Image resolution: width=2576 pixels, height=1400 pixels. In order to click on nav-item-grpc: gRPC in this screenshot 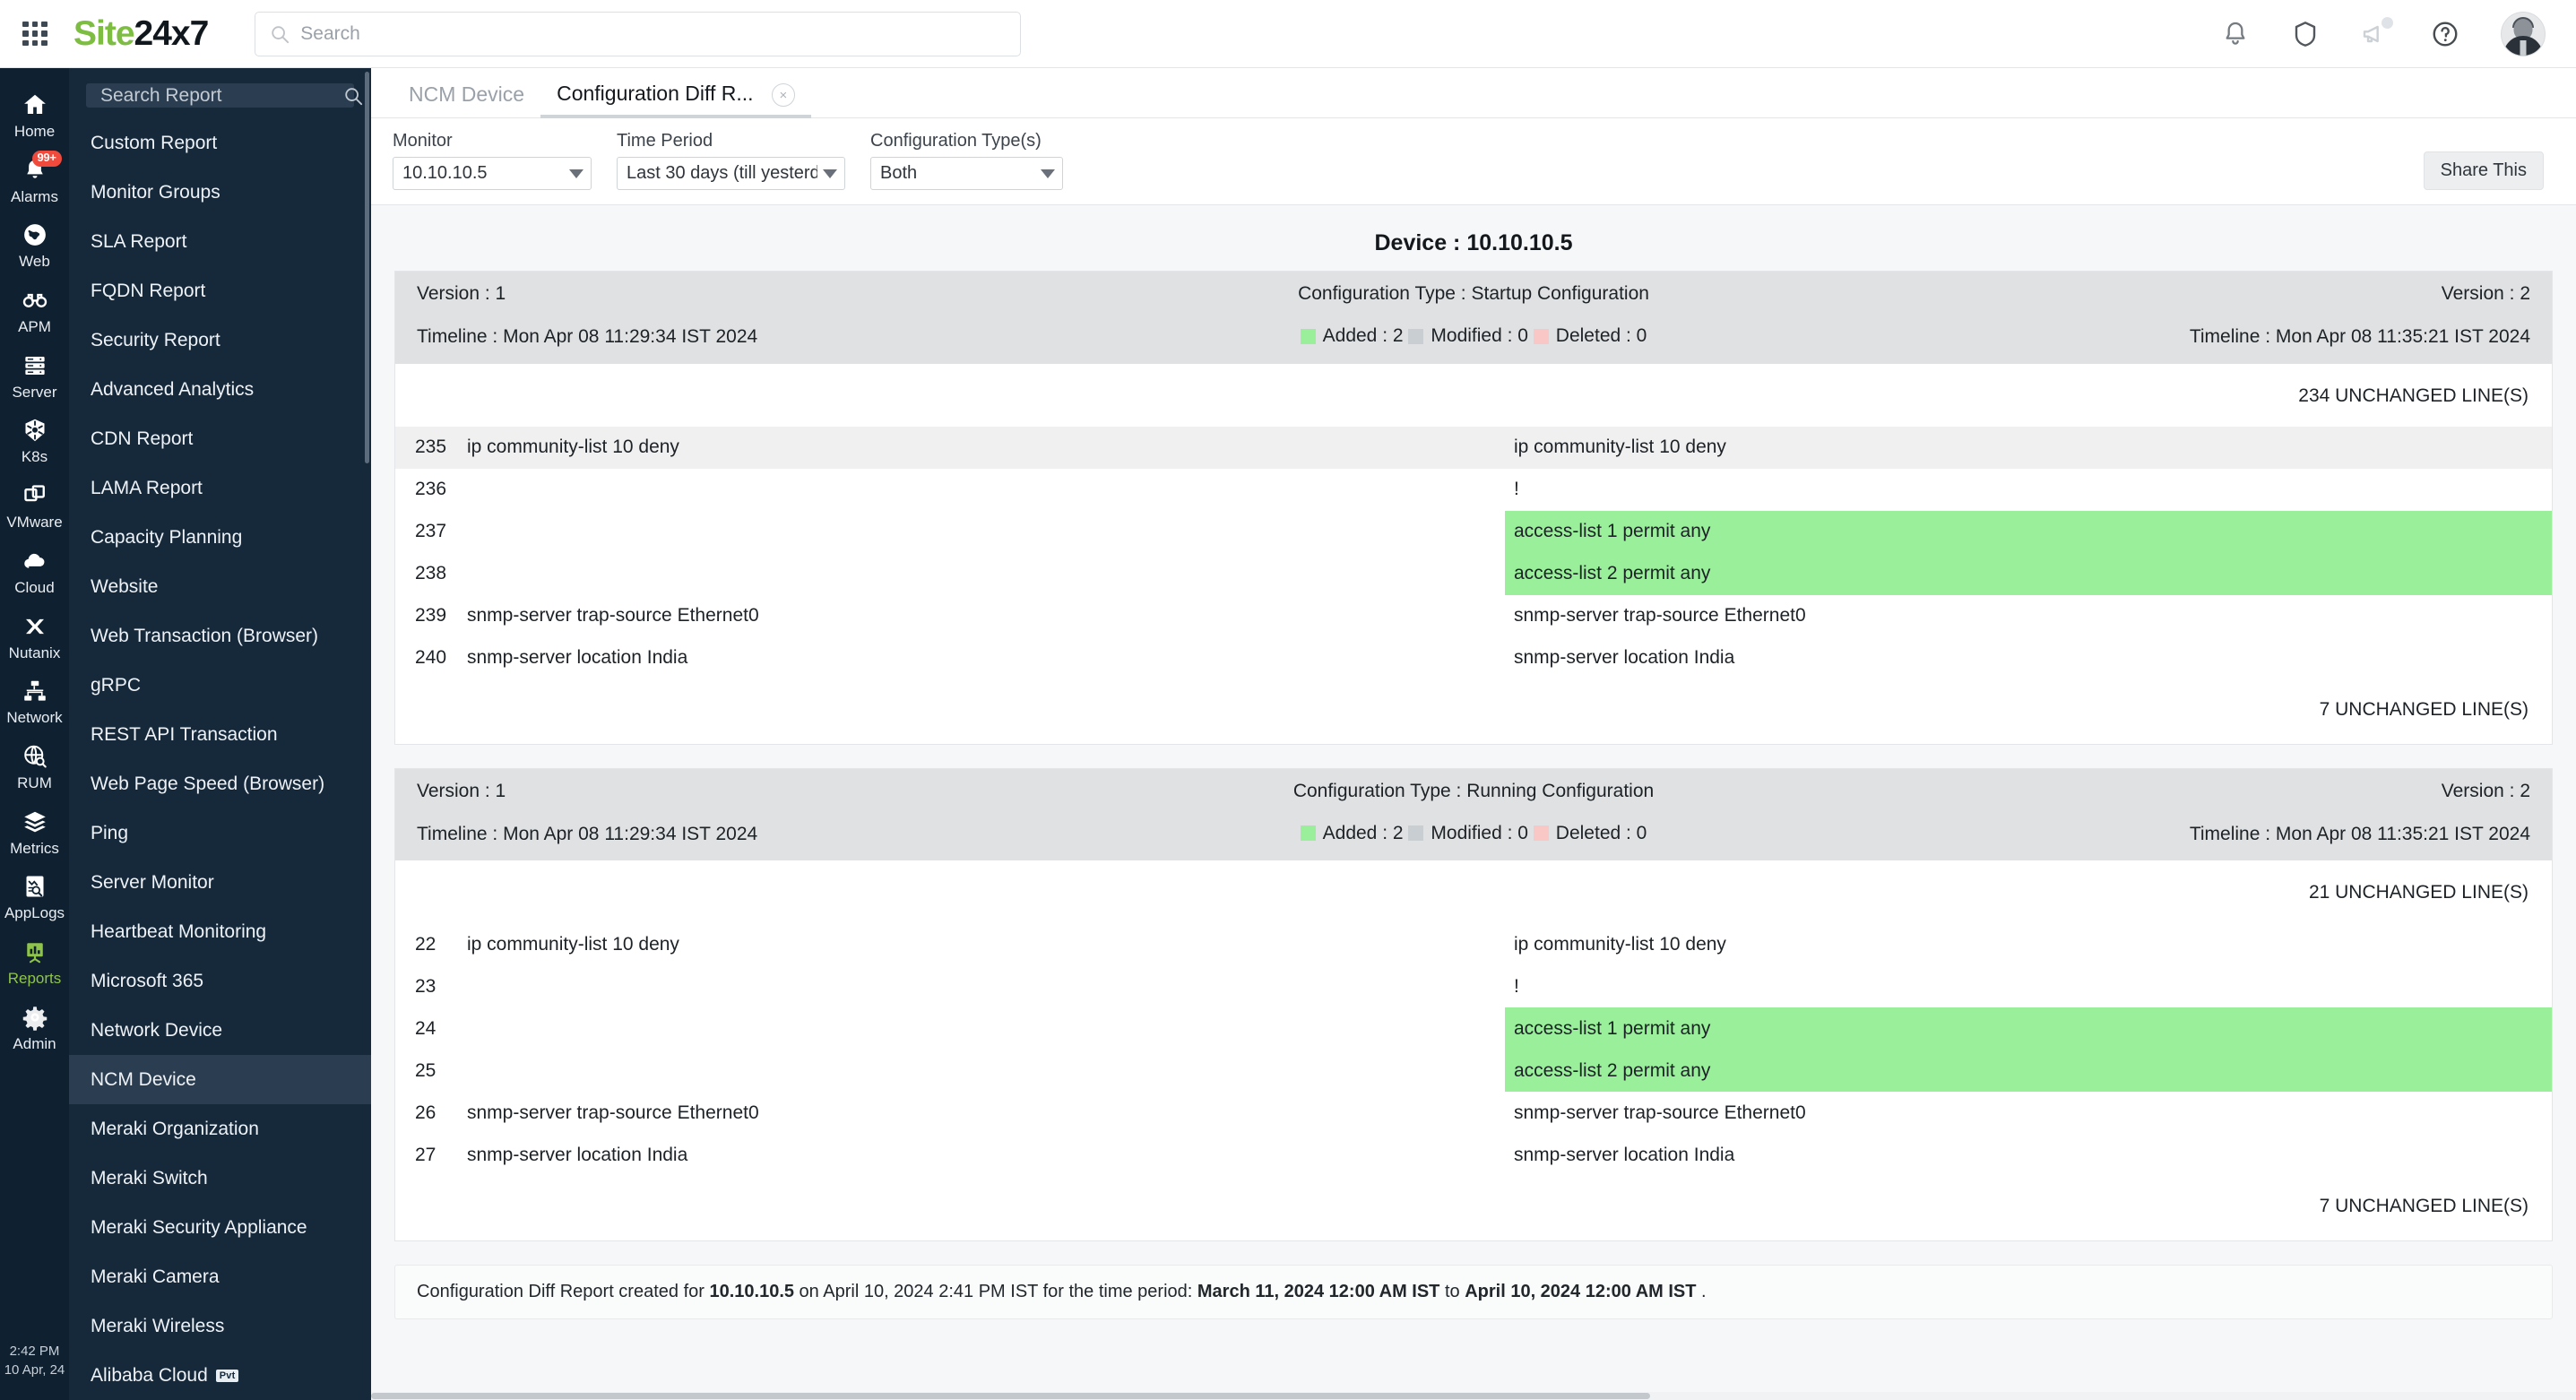, I will do `click(220, 685)`.